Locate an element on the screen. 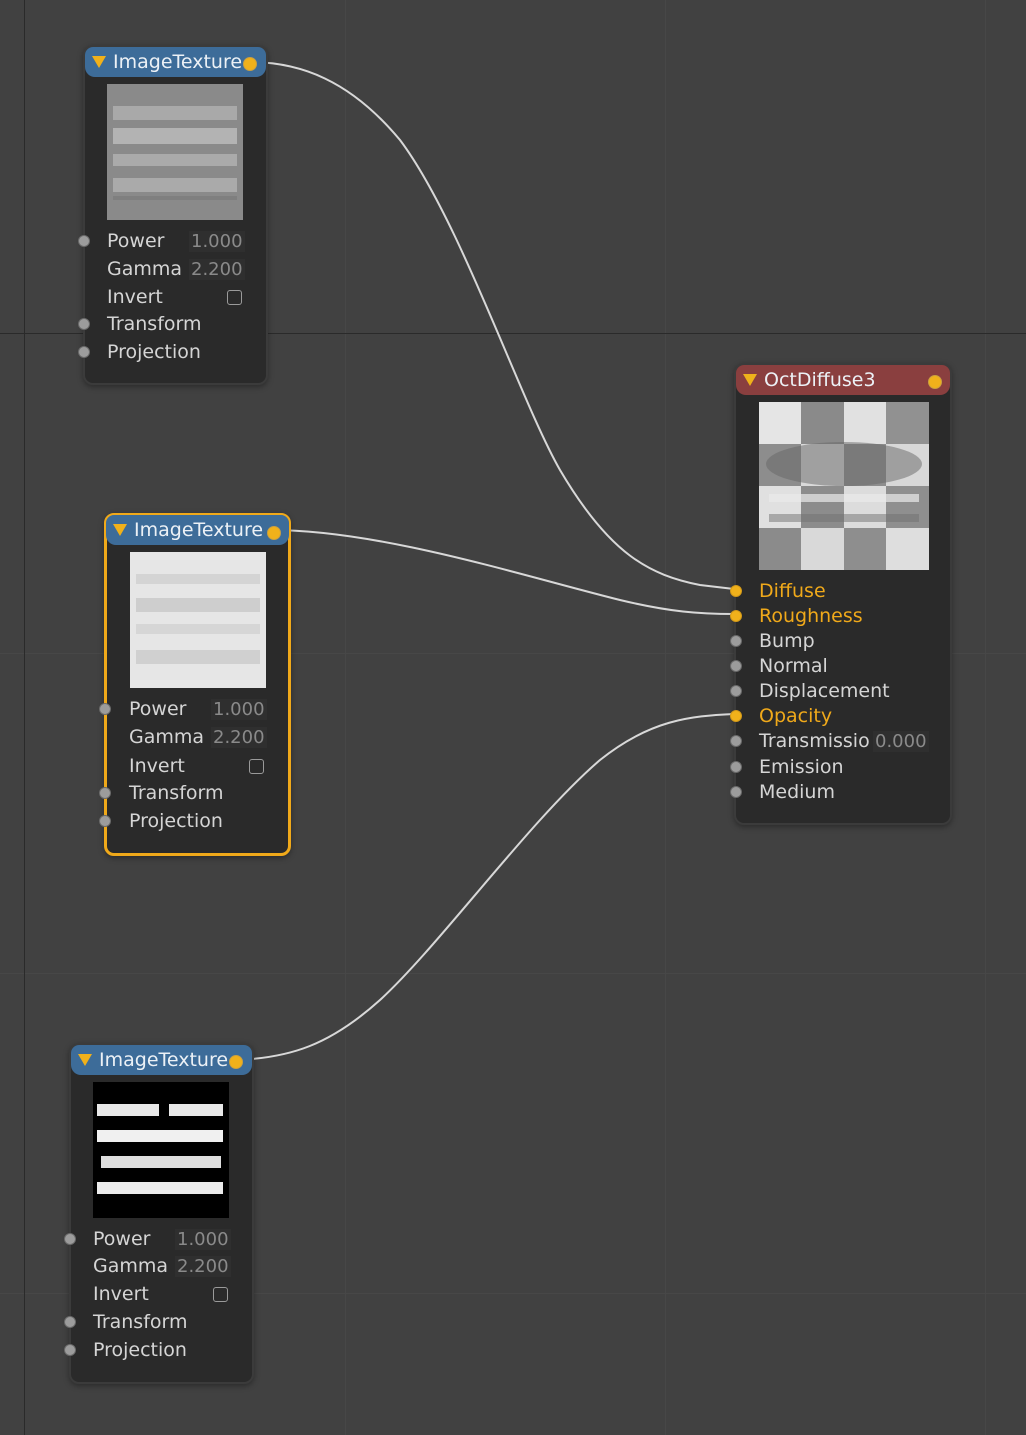 Image resolution: width=1026 pixels, height=1435 pixels. input-port-transmission is located at coordinates (736, 741).